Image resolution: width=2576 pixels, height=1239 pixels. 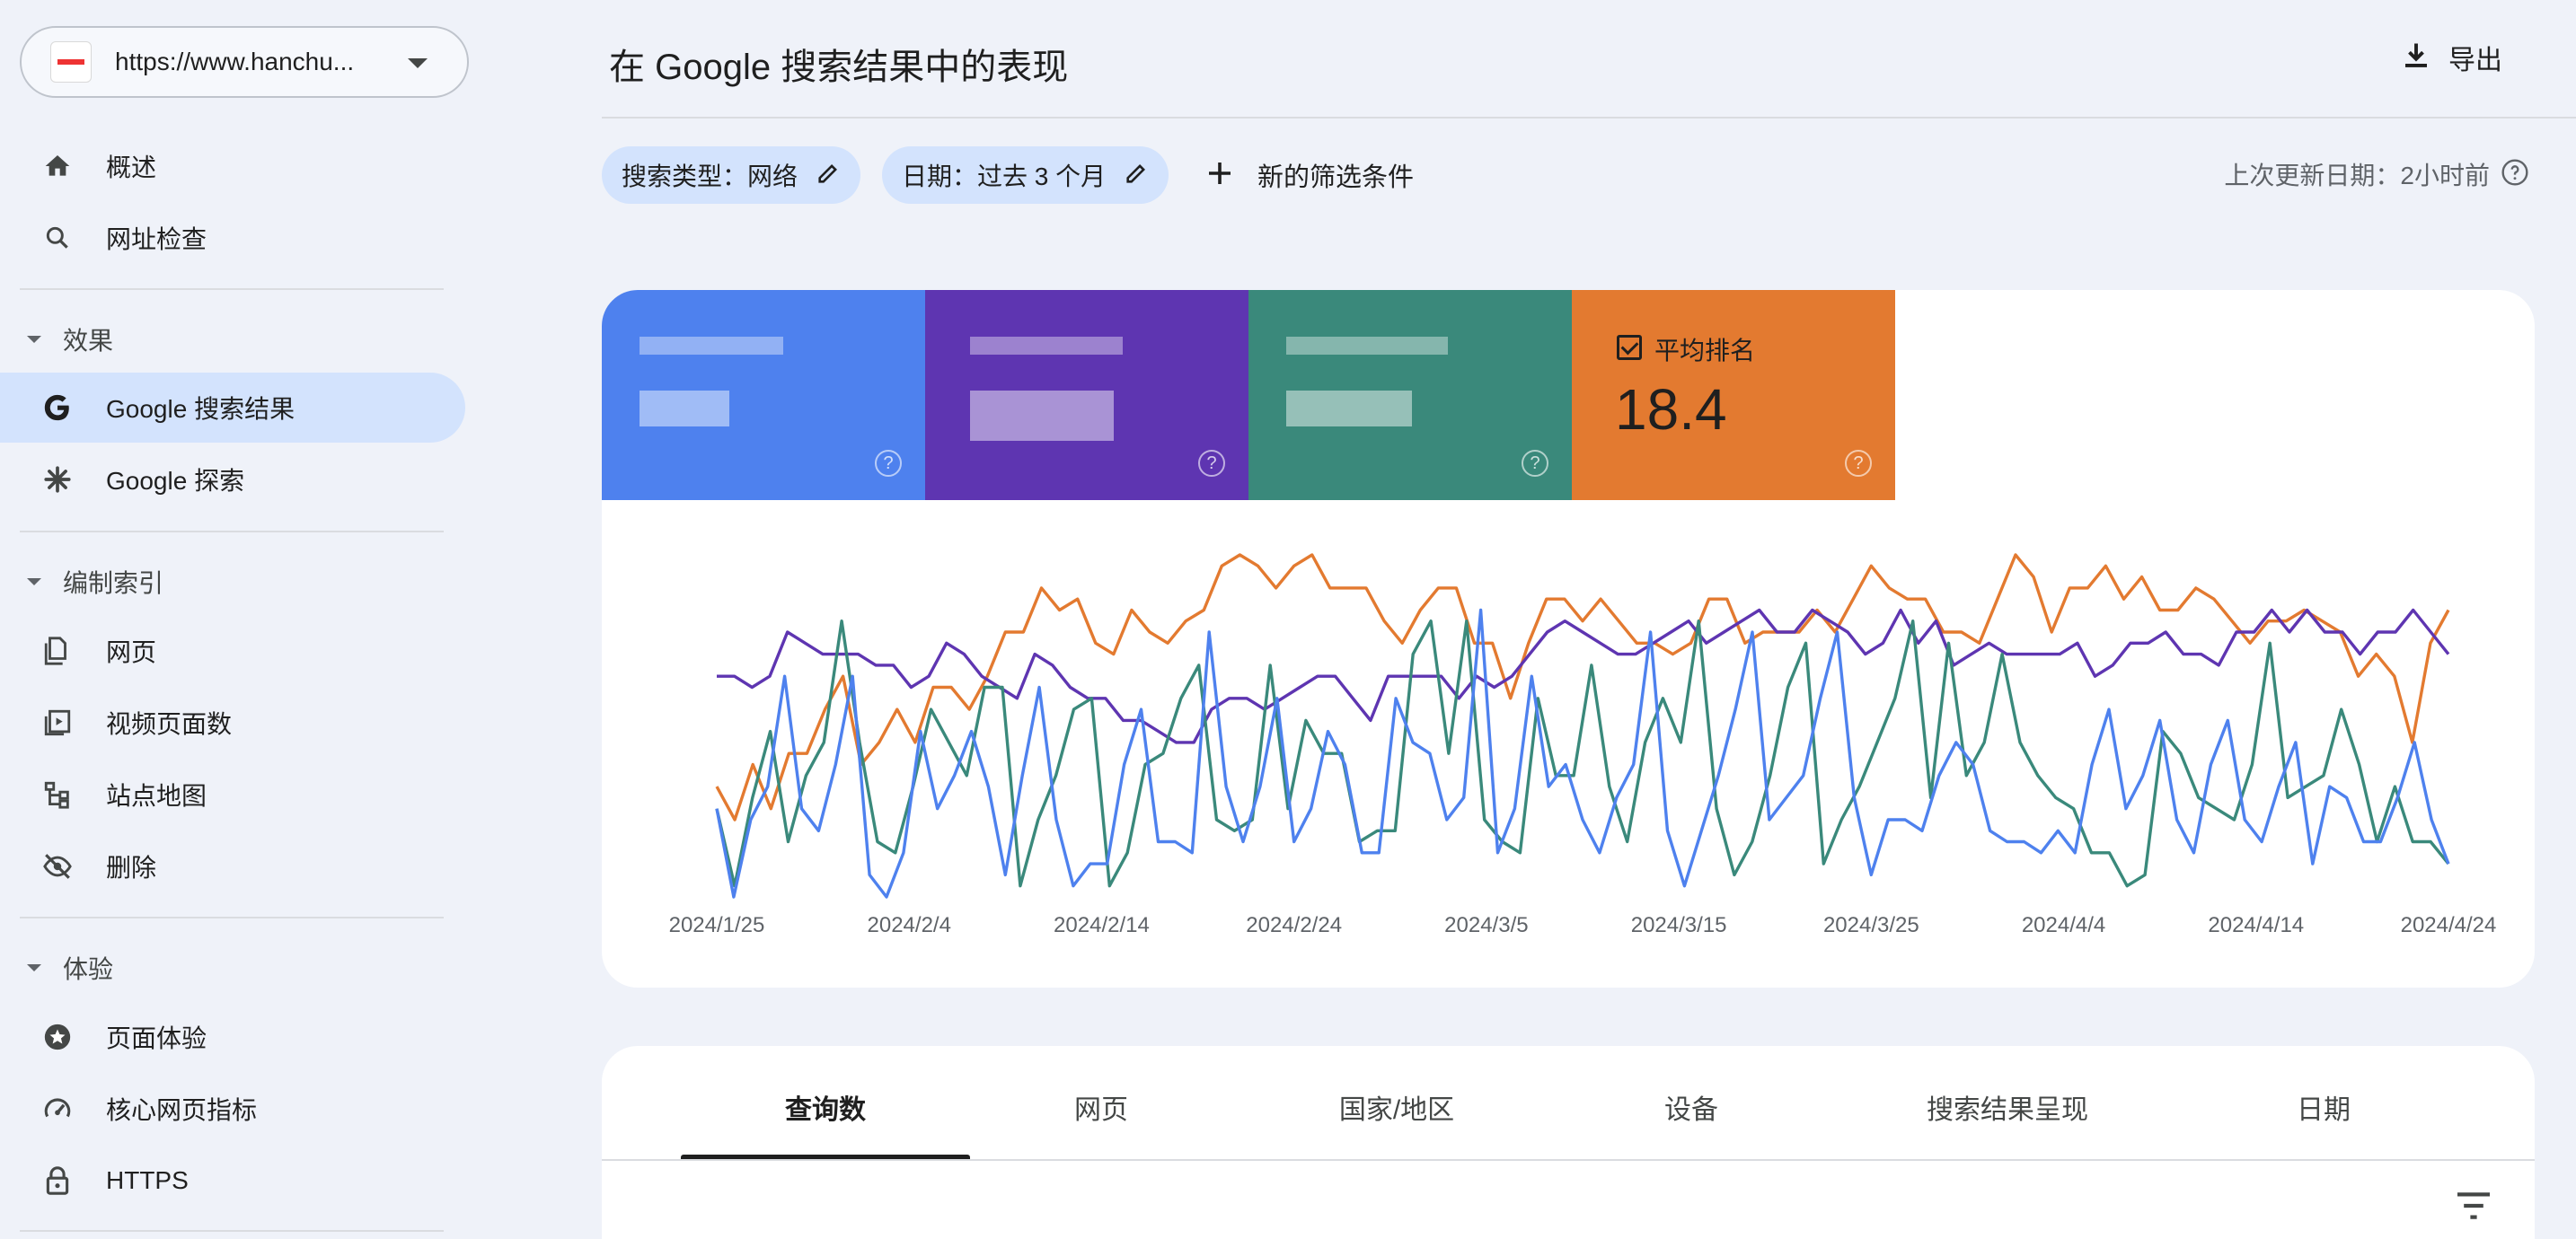 I want to click on sidebar-item-overview: 概述, so click(x=242, y=166).